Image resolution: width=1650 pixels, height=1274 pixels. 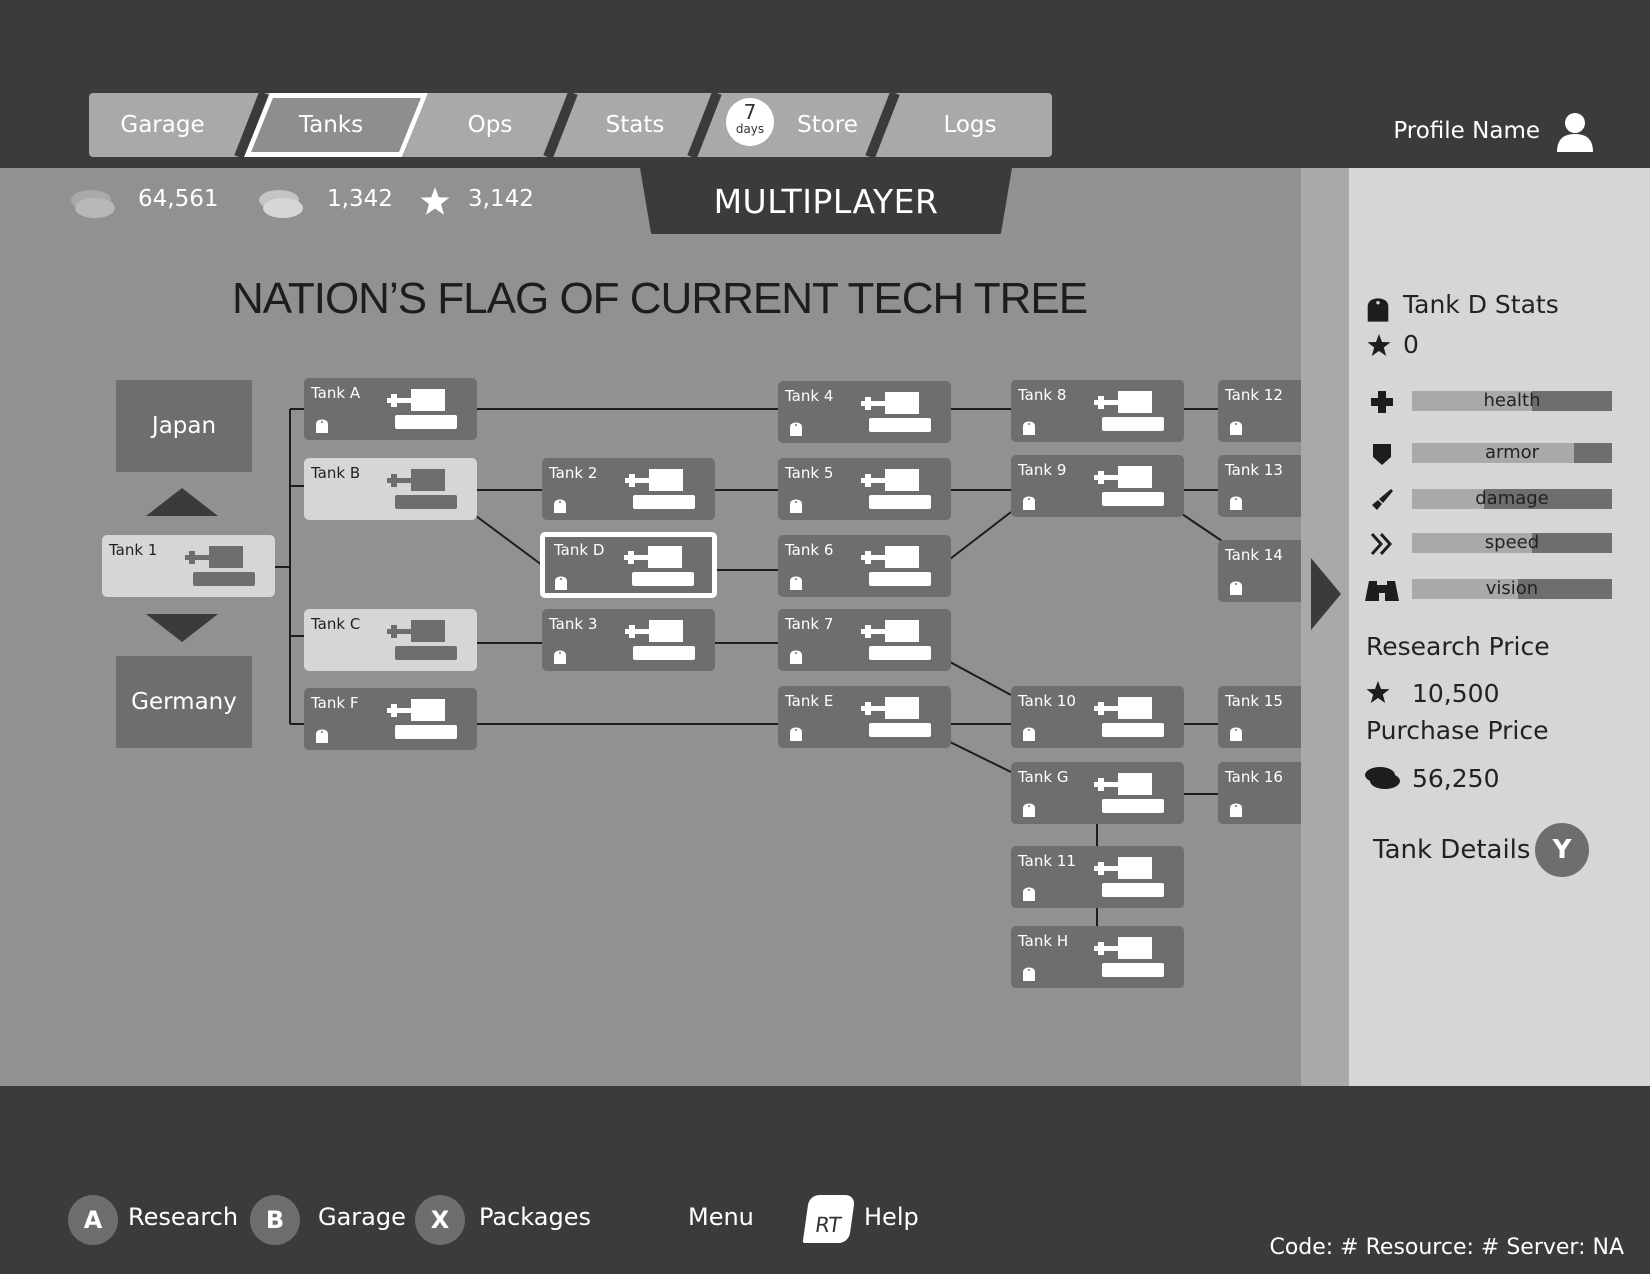 I want to click on tank-node-tank-12: Tank 12, so click(x=1259, y=411).